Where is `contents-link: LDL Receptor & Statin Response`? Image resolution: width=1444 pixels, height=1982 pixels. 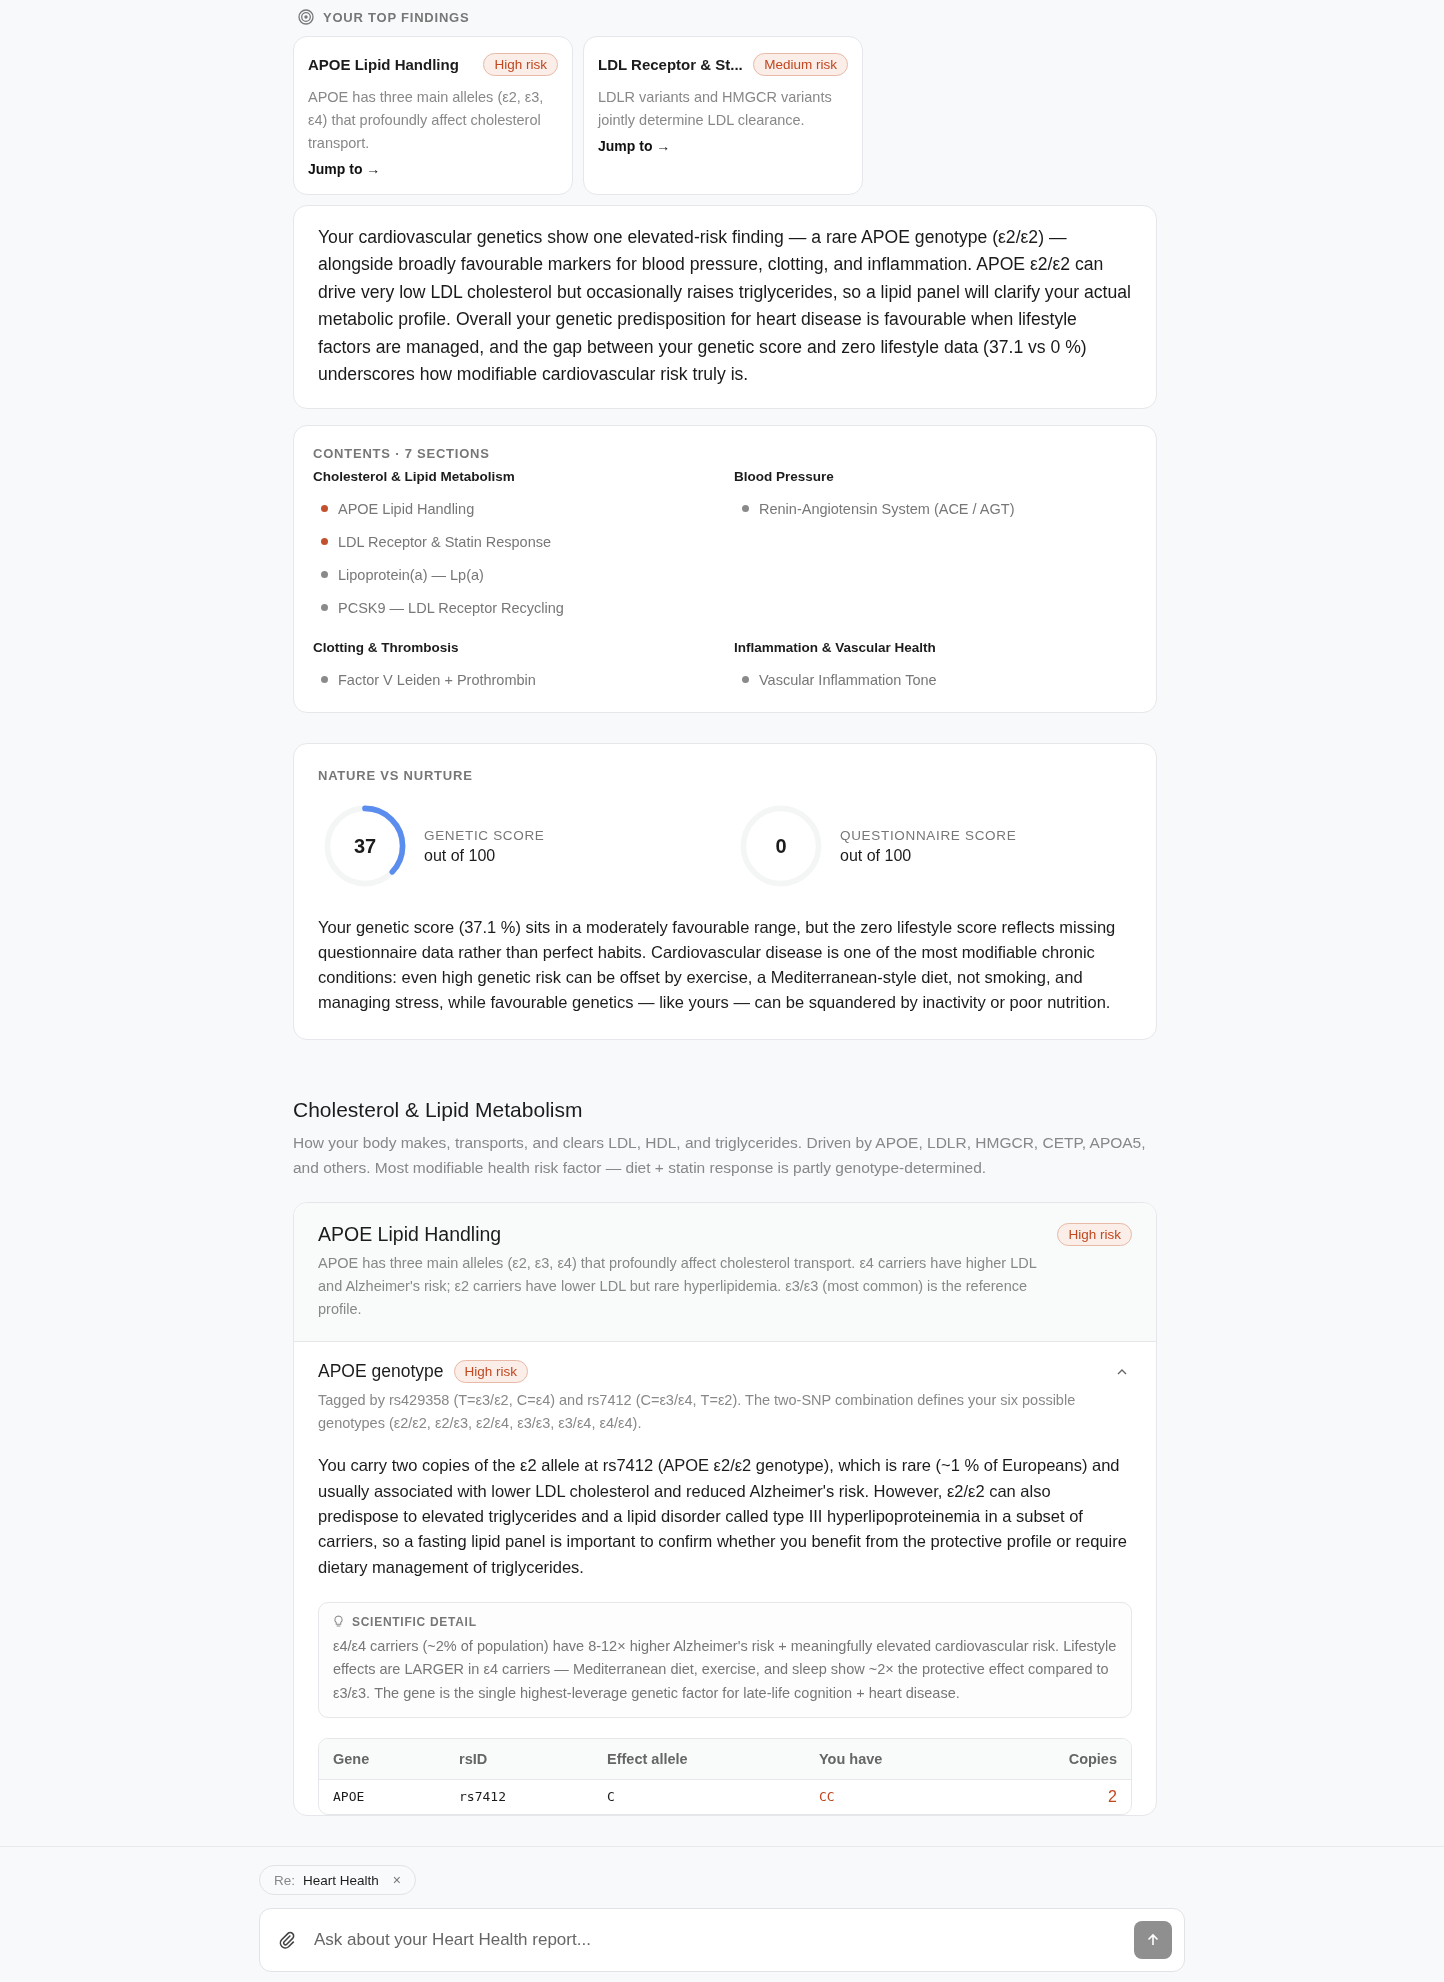
contents-link: LDL Receptor & Statin Response is located at coordinates (445, 541).